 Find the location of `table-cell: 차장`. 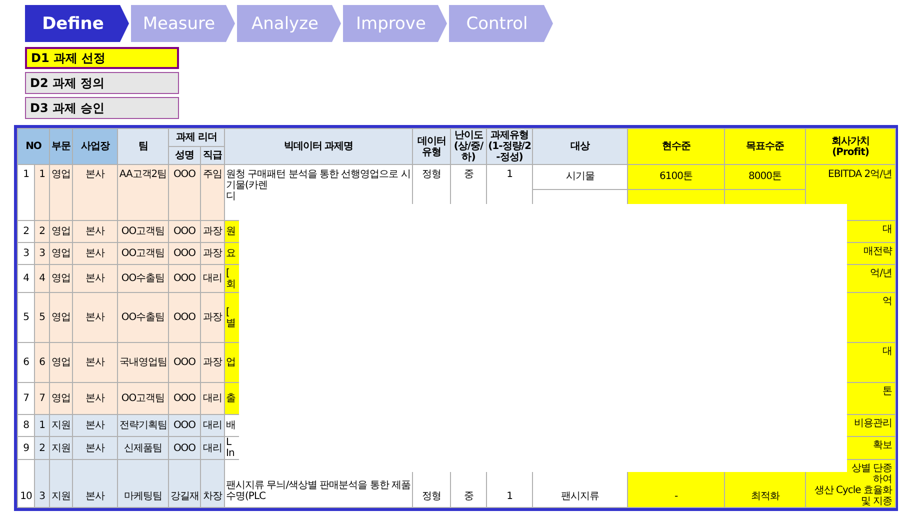

table-cell: 차장 is located at coordinates (212, 484).